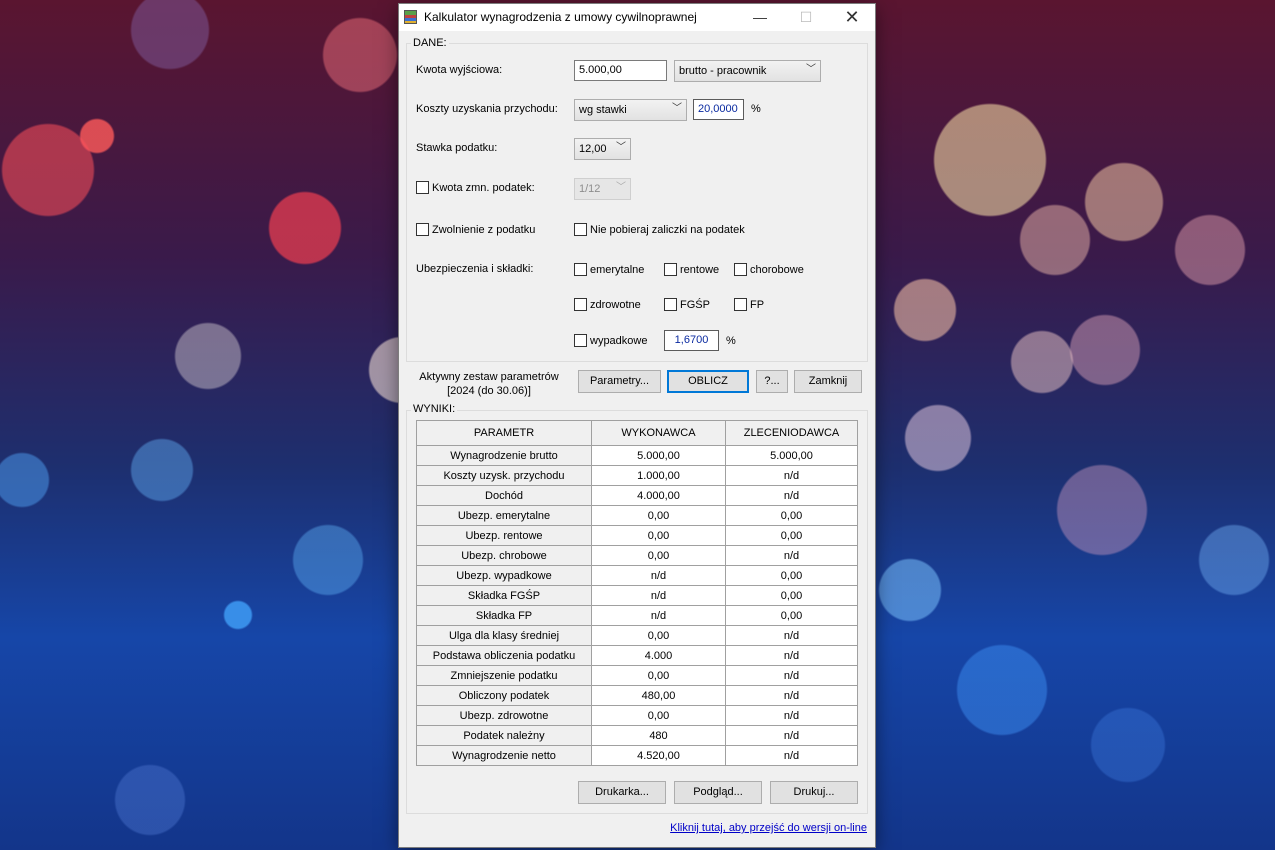 This screenshot has height=850, width=1275. Describe the element at coordinates (489, 391) in the screenshot. I see `active-set-line2: [2024 (do 30.06)]` at that location.